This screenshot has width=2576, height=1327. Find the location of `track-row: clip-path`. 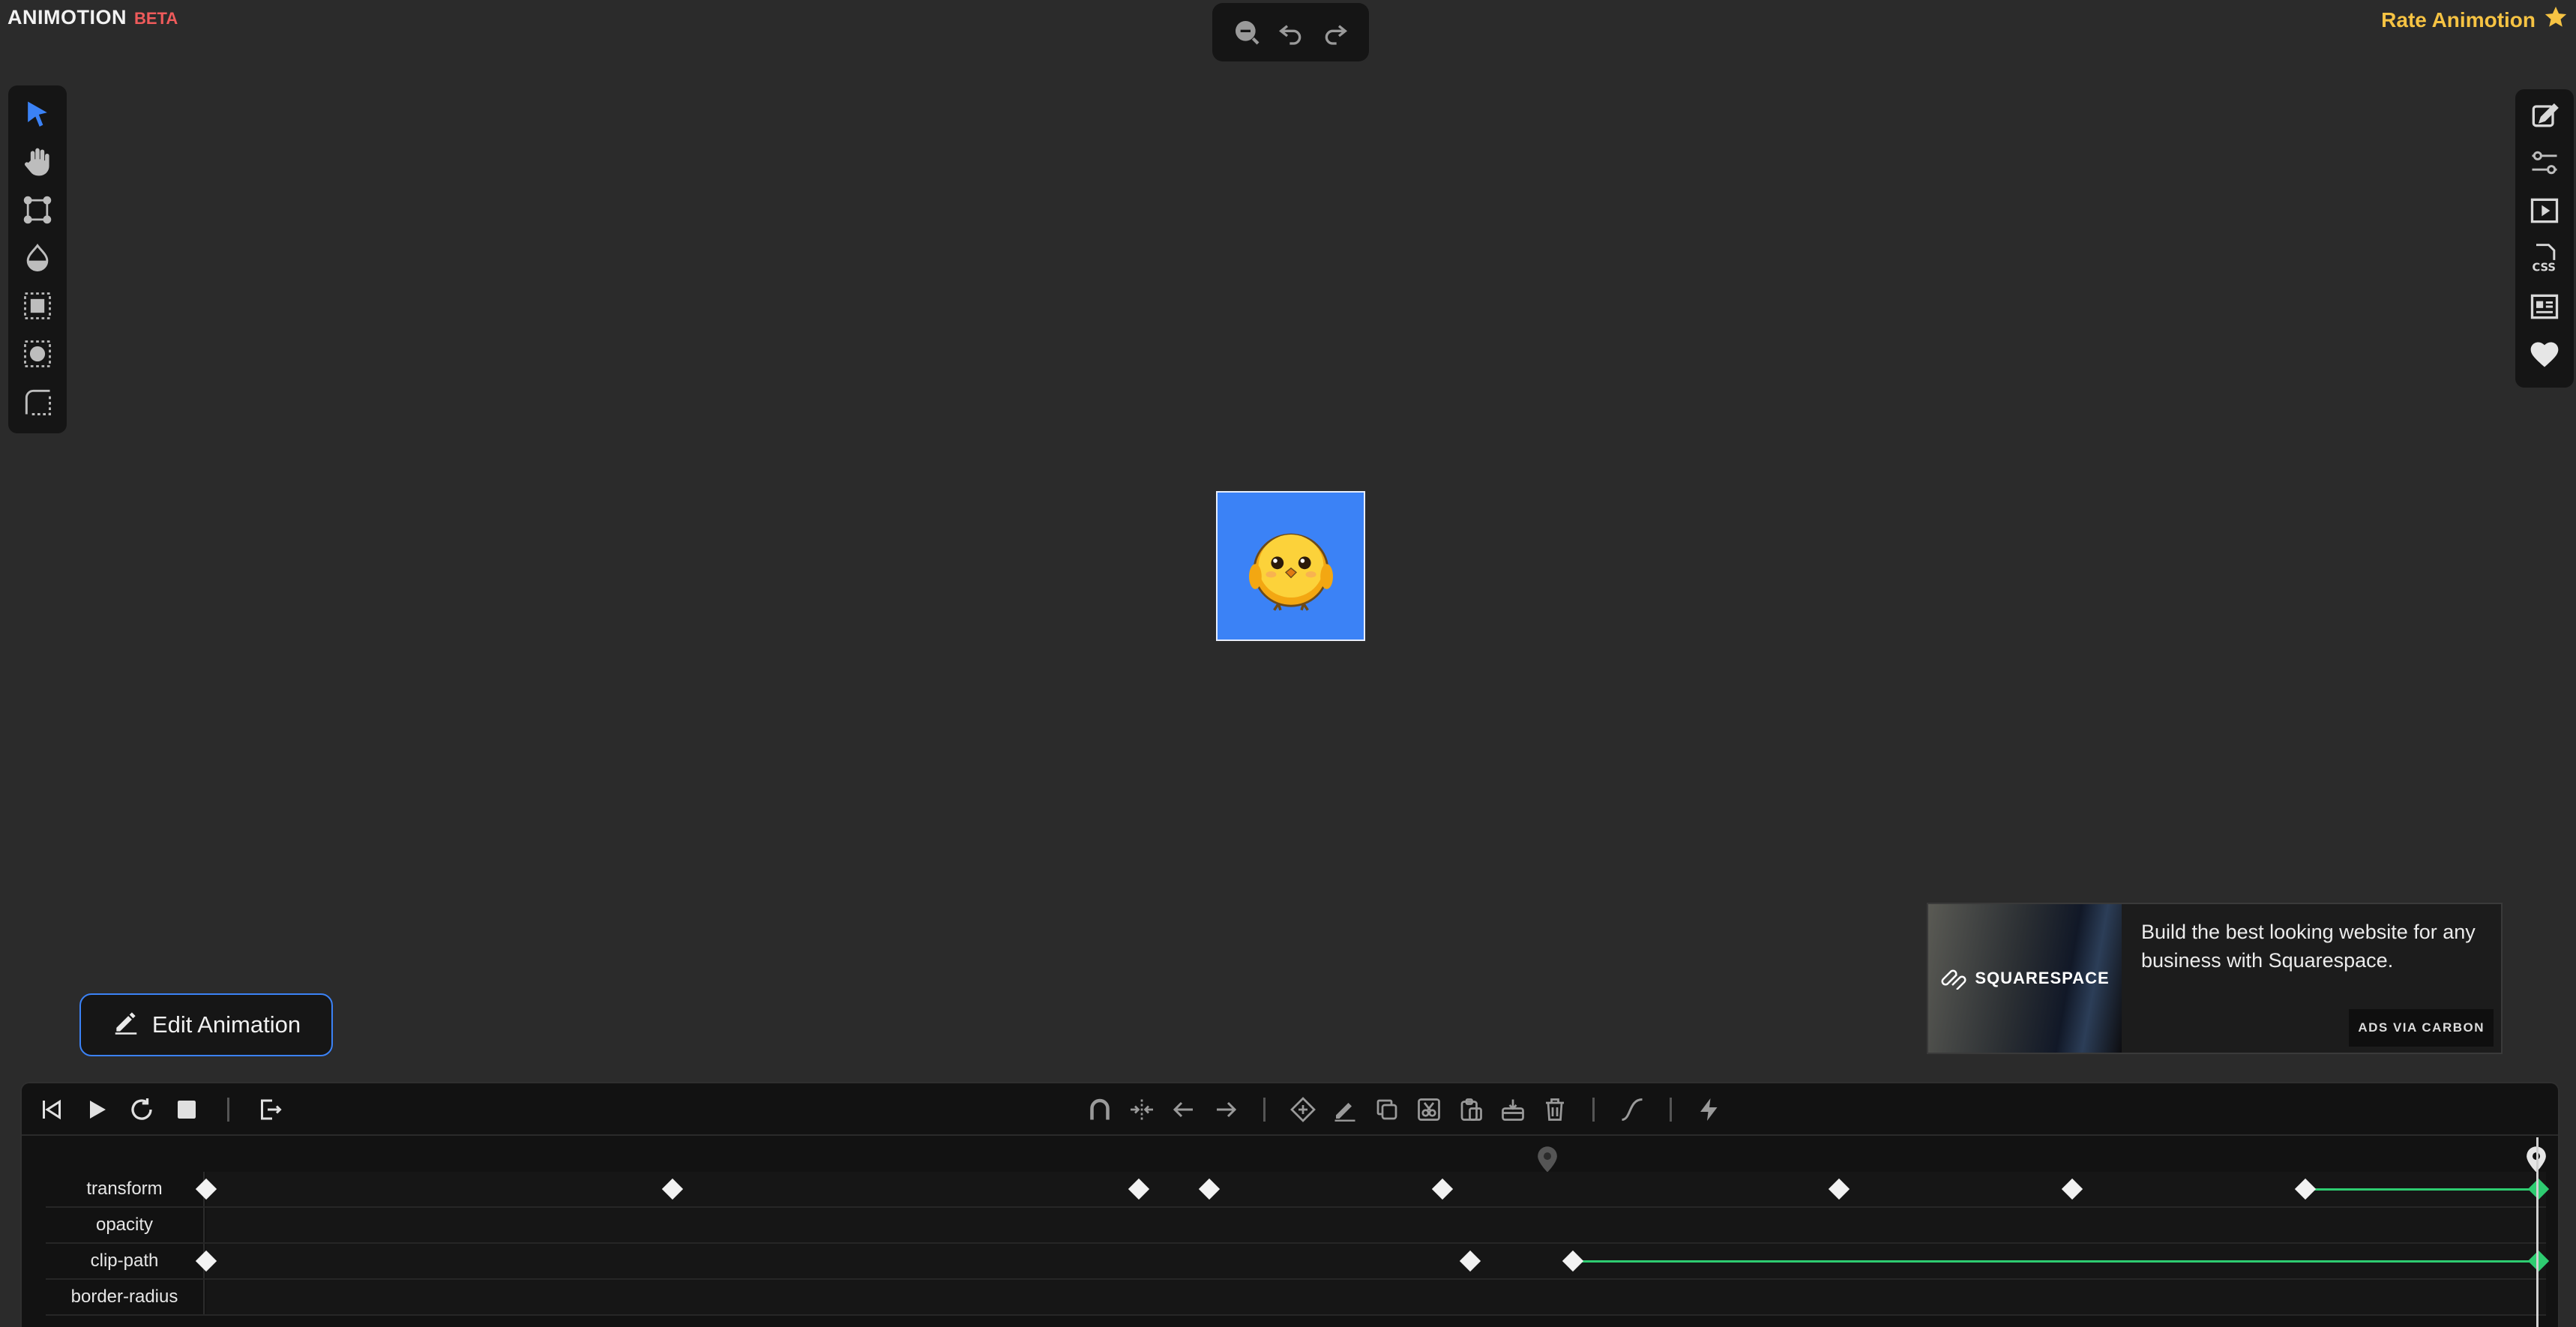

track-row: clip-path is located at coordinates (1298, 1262).